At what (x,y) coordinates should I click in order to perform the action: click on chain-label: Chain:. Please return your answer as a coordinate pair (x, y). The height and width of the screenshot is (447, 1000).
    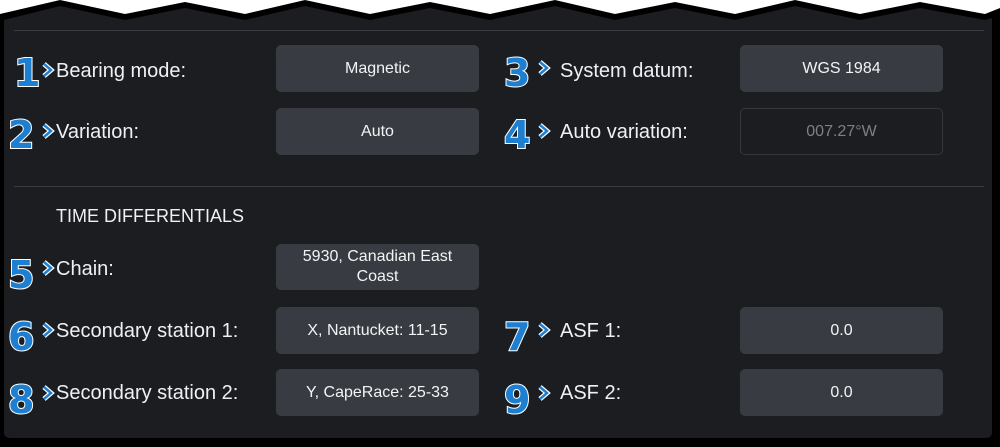
    Looking at the image, I should click on (85, 269).